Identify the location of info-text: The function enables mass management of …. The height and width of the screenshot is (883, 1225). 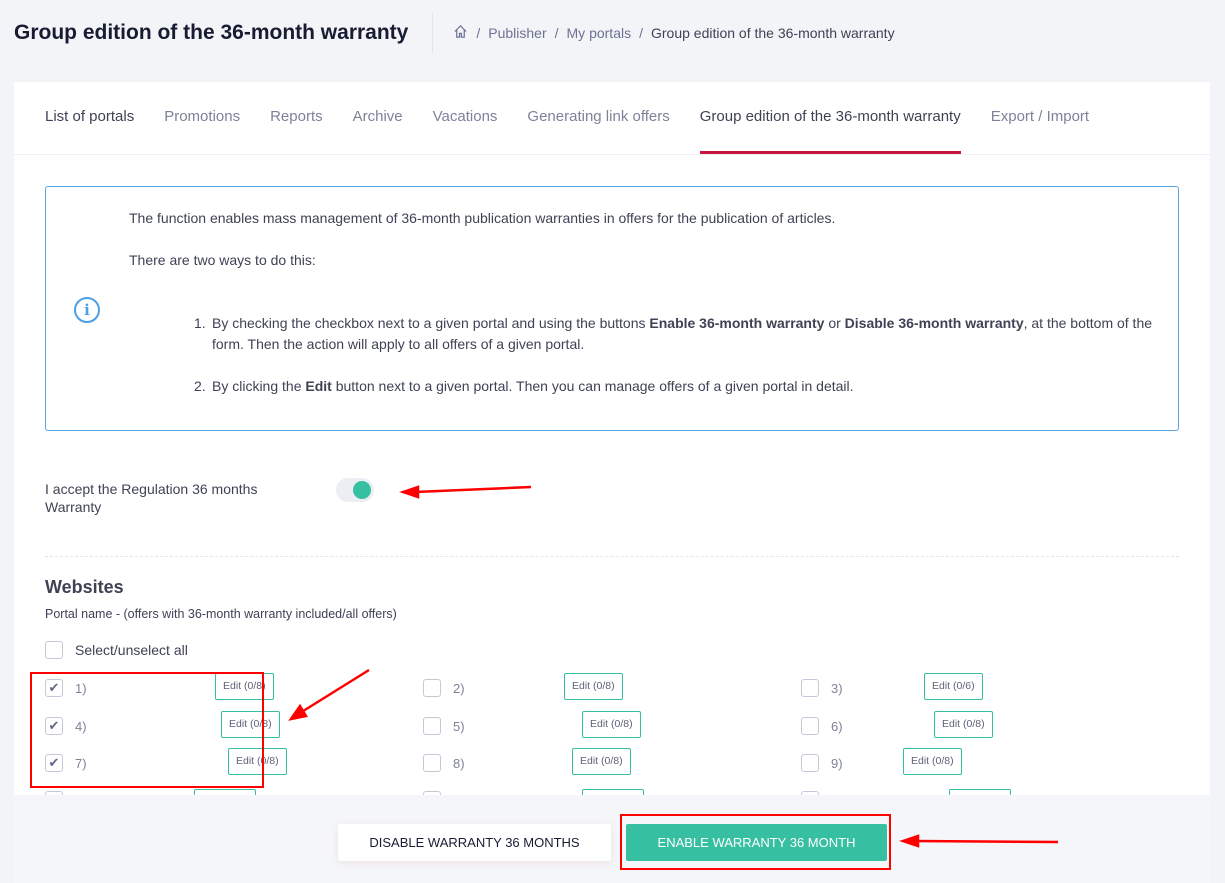
(482, 218).